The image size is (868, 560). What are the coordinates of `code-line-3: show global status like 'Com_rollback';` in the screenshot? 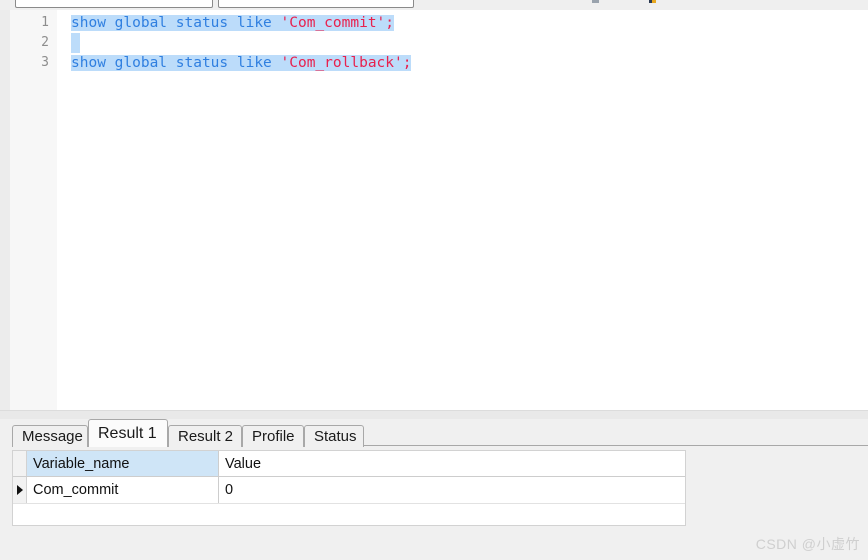 It's located at (241, 63).